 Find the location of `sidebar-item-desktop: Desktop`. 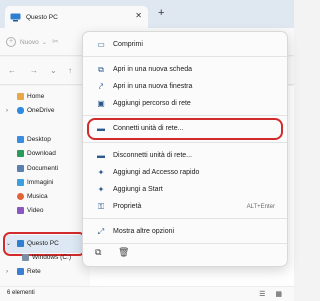

sidebar-item-desktop: Desktop is located at coordinates (34, 139).